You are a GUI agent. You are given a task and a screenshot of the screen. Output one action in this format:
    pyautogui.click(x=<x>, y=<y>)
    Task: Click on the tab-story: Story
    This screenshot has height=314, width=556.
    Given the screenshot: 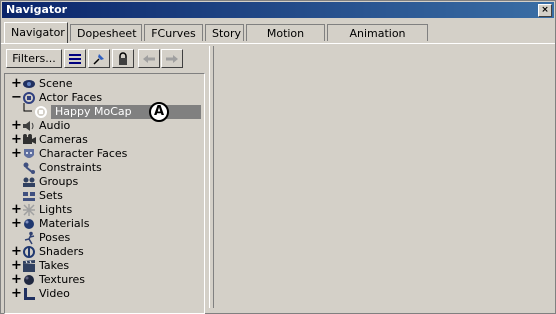 What is the action you would take?
    pyautogui.click(x=224, y=32)
    